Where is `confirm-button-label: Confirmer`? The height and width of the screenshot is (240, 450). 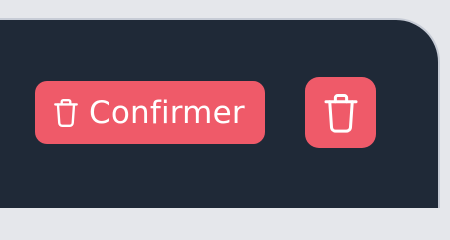 confirm-button-label: Confirmer is located at coordinates (167, 112).